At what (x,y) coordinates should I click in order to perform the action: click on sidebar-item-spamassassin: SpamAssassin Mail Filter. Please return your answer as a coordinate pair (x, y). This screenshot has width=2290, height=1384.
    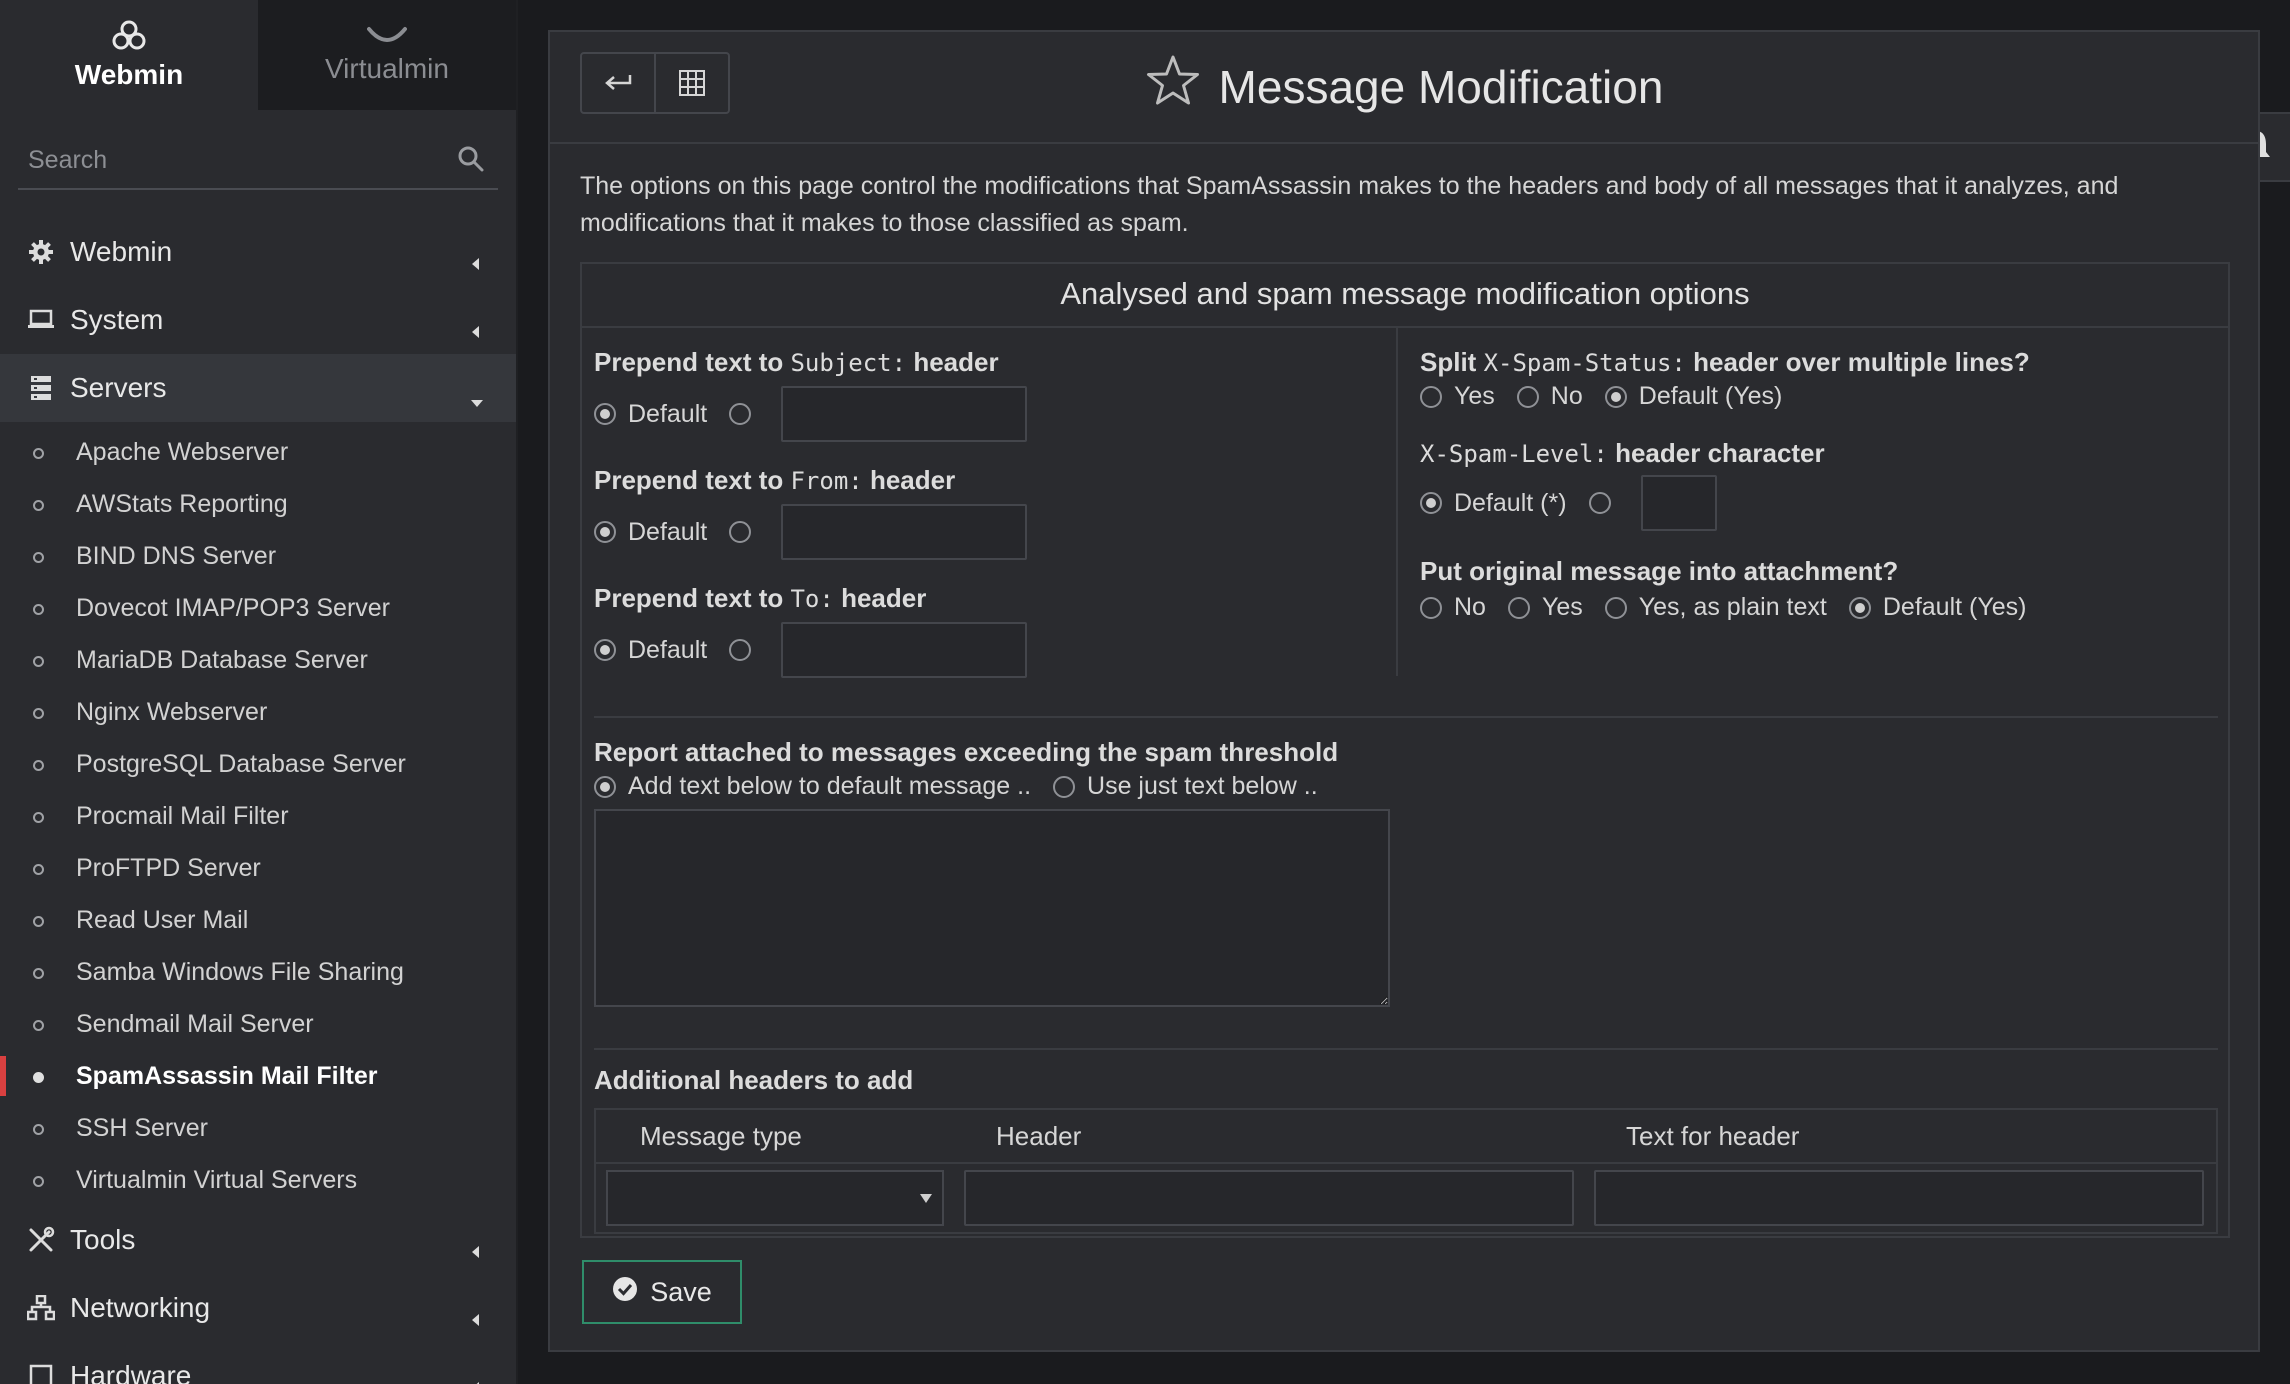
    Looking at the image, I should click on (258, 1076).